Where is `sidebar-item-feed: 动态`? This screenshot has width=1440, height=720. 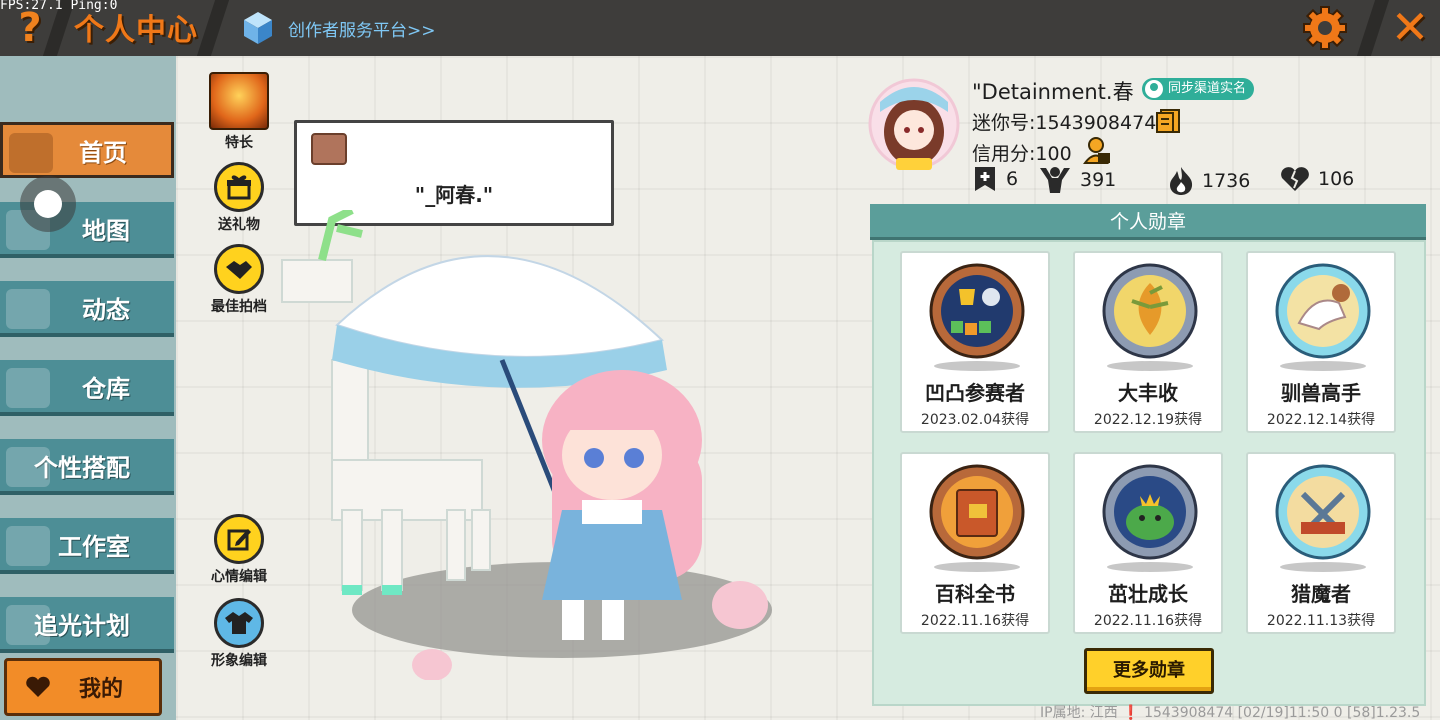 sidebar-item-feed: 动态 is located at coordinates (87, 309).